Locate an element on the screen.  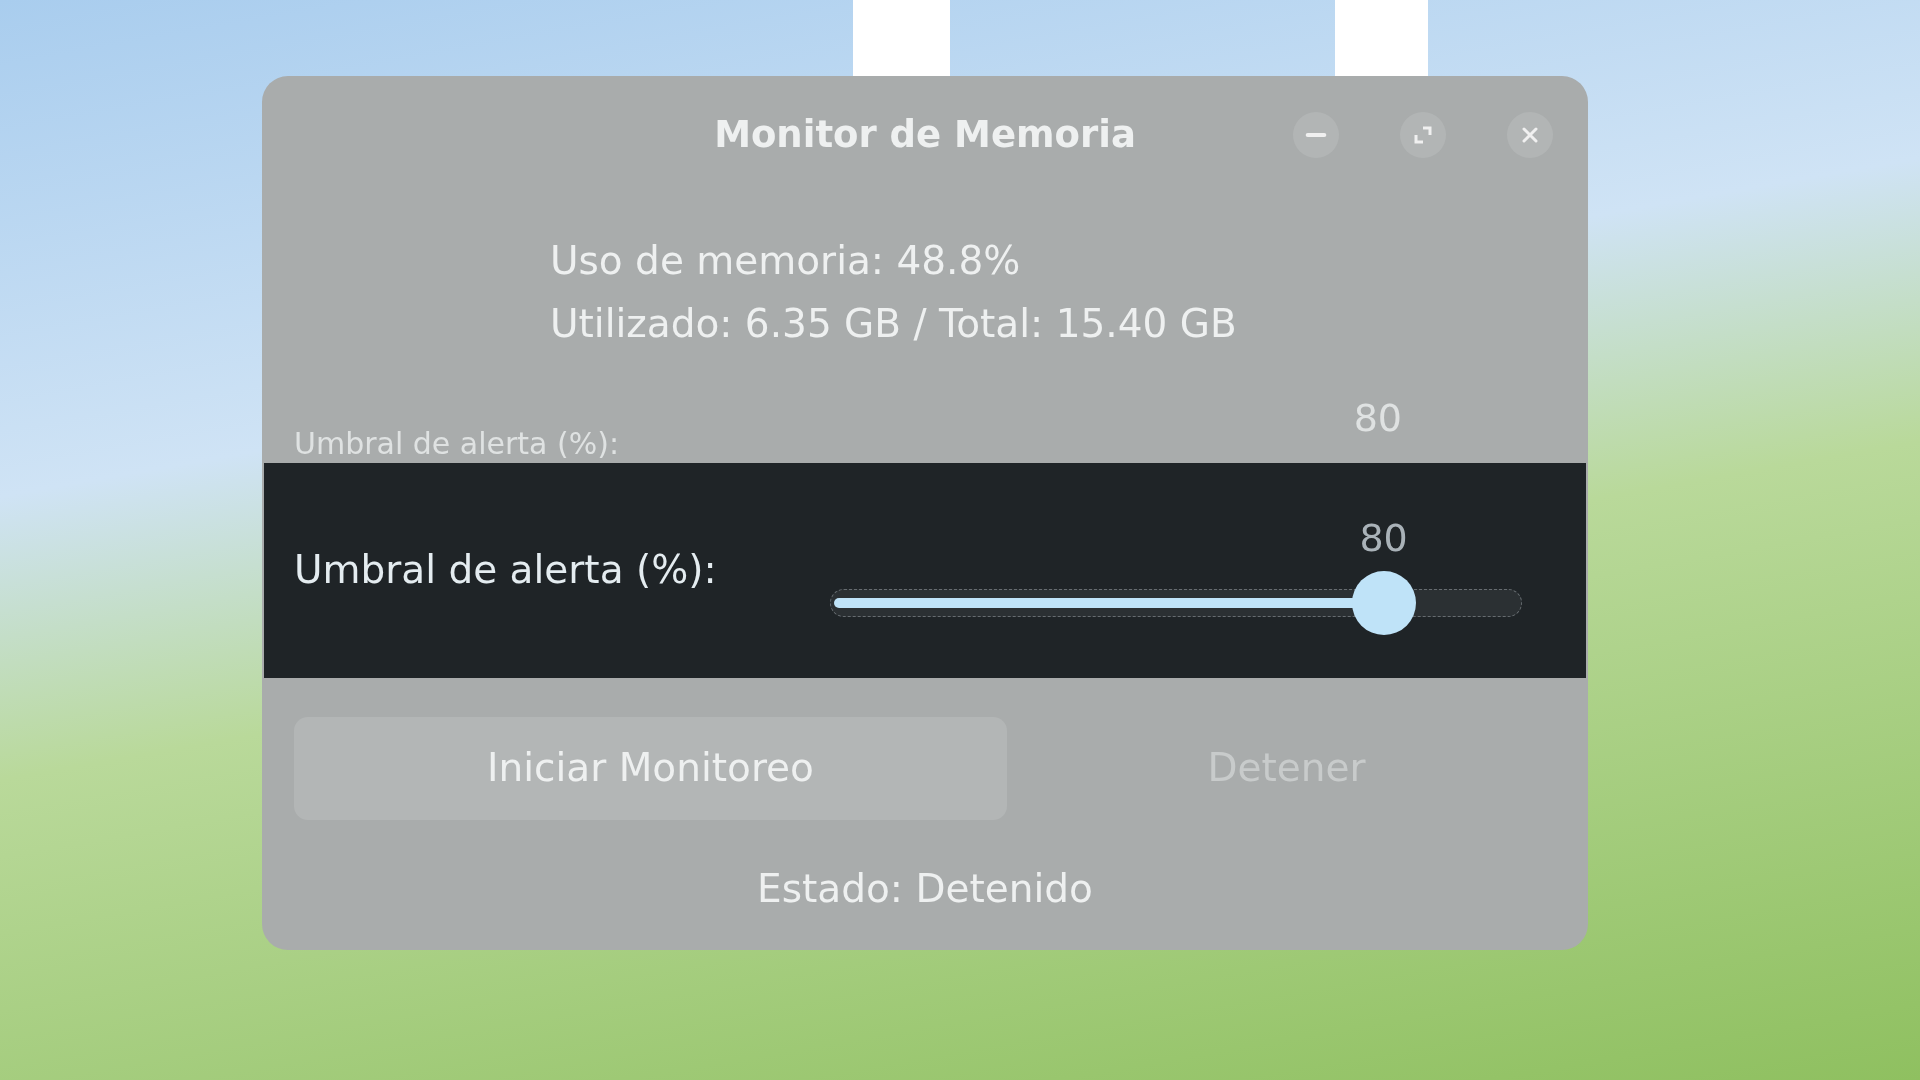
minimize-icon is located at coordinates (1316, 135).